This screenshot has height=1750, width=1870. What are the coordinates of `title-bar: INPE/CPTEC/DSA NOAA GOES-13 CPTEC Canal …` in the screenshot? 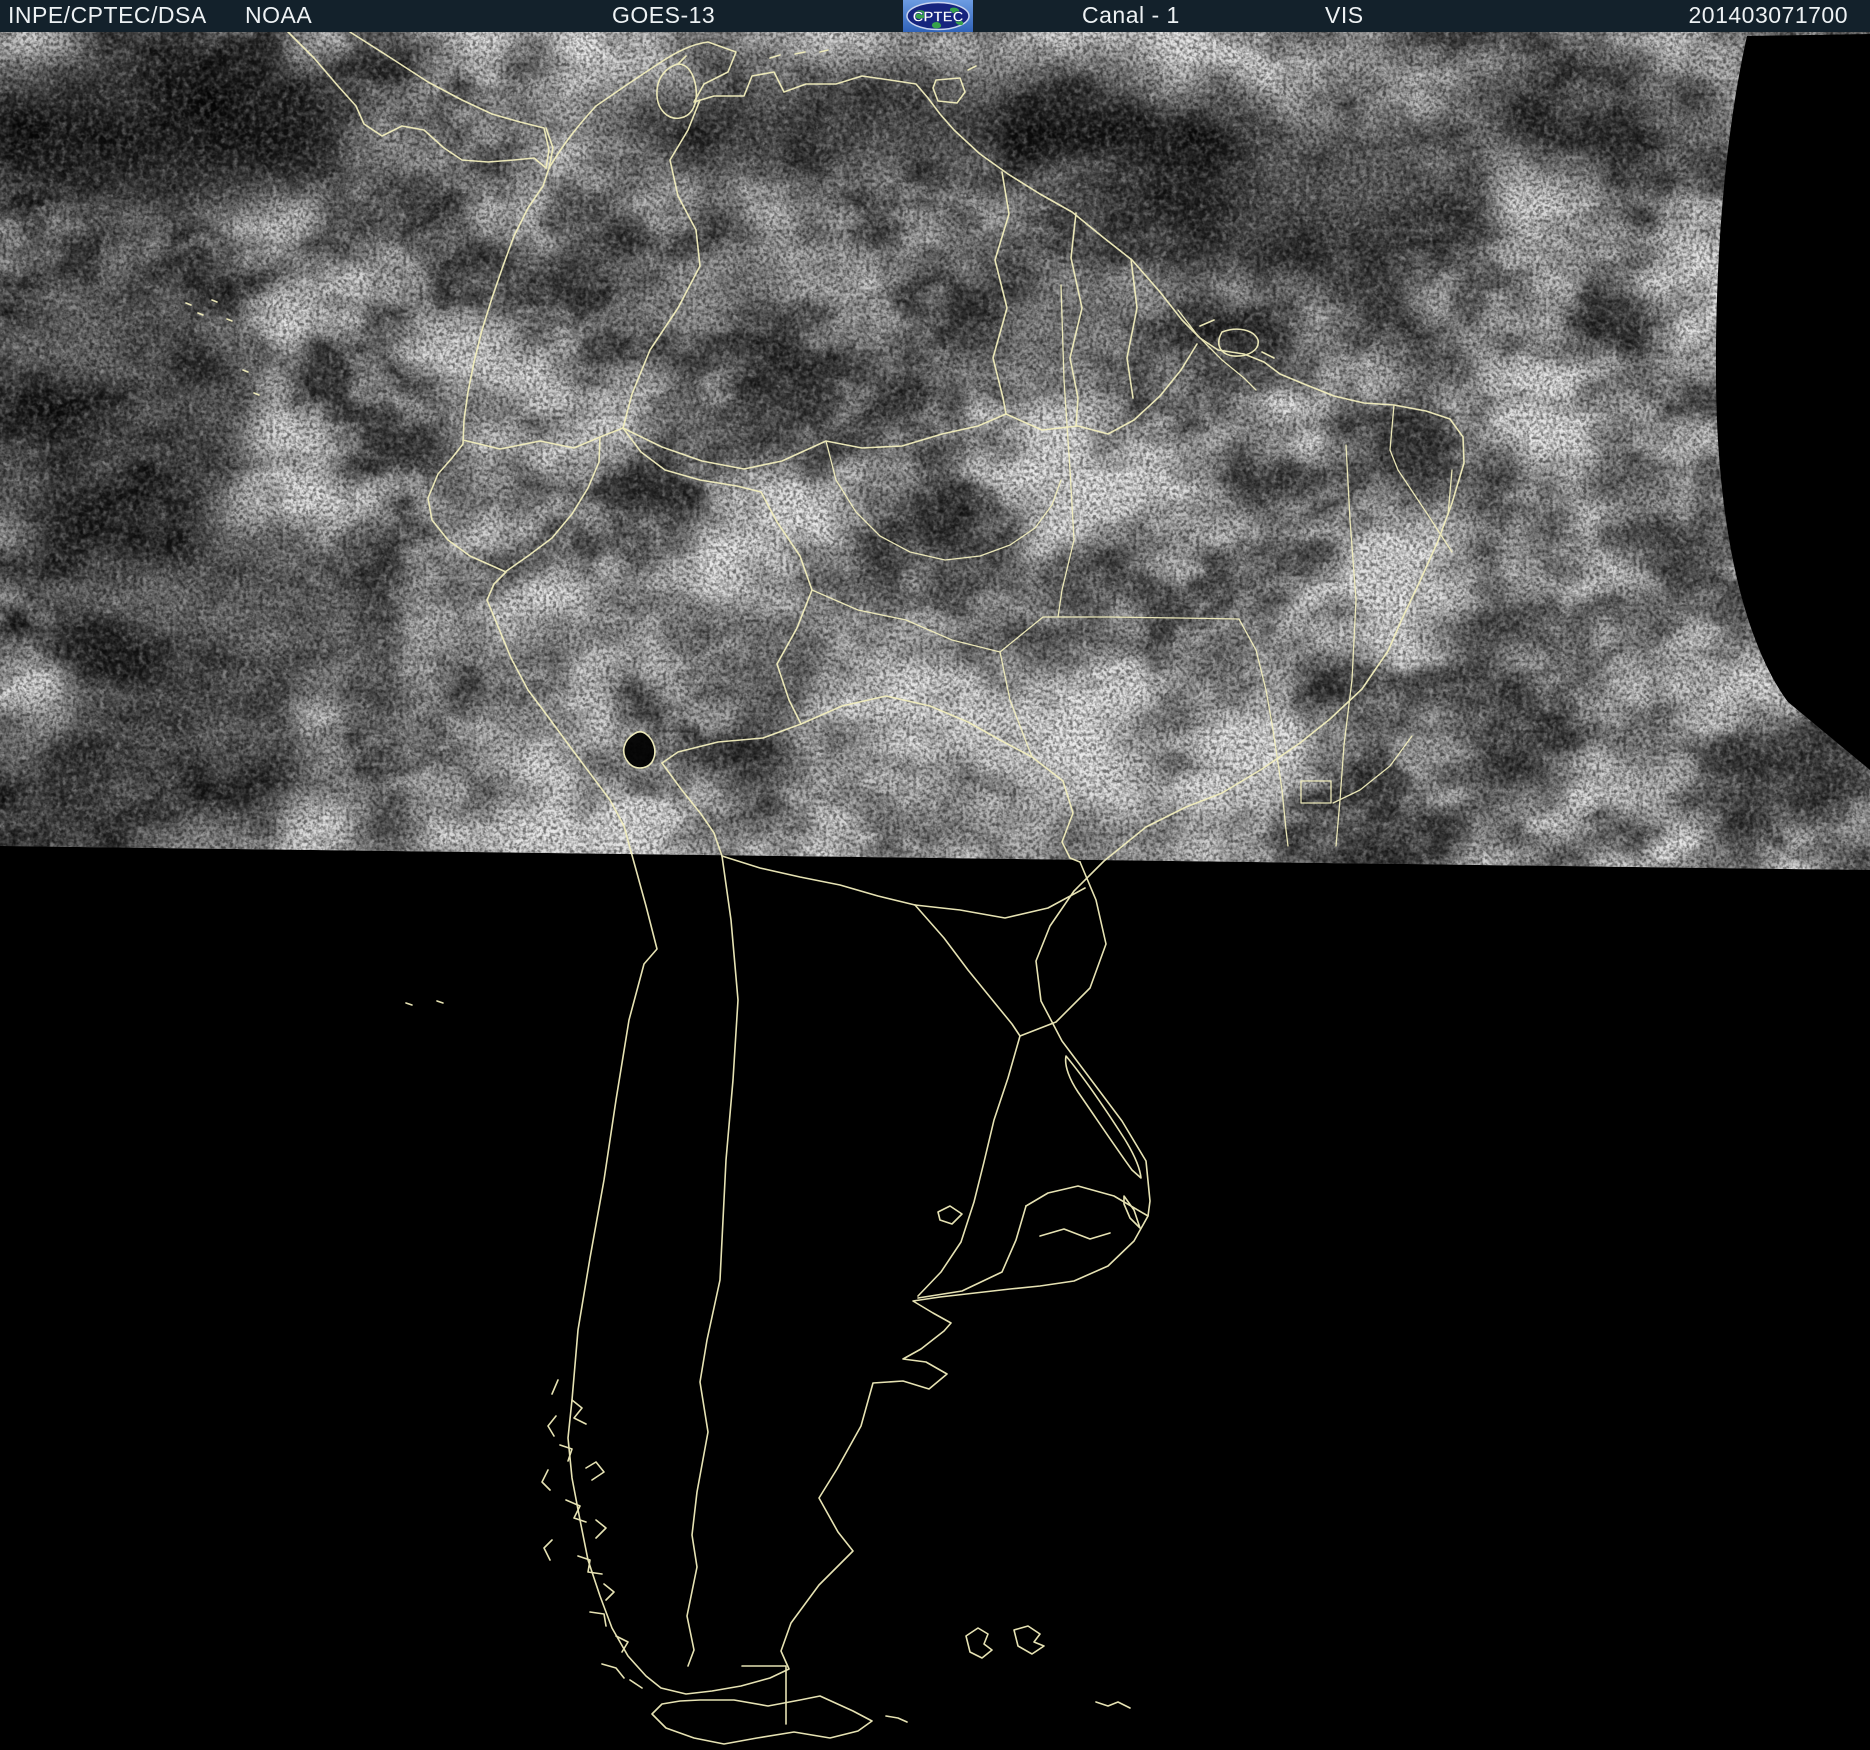 It's located at (935, 16).